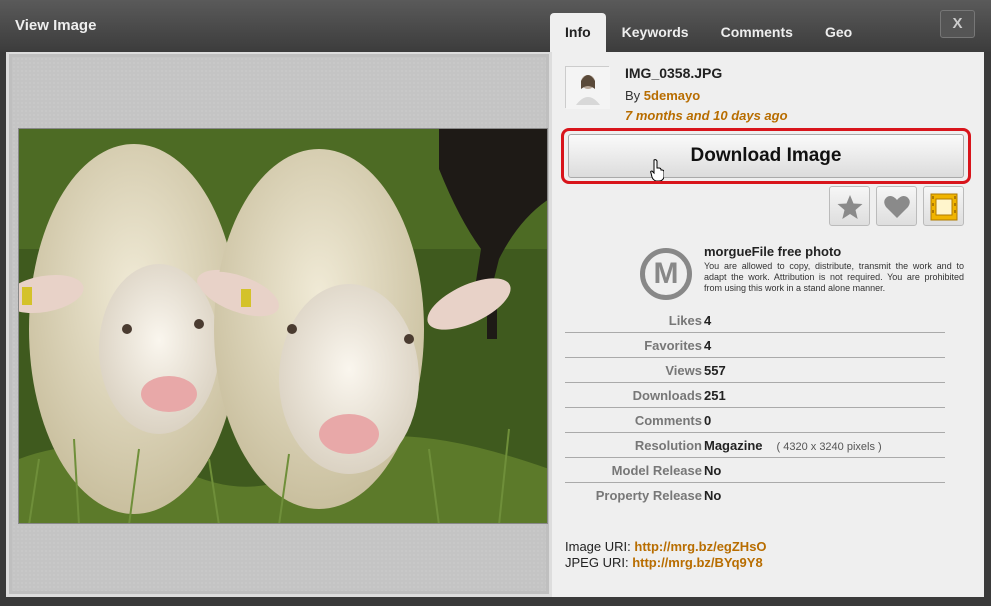 This screenshot has width=991, height=606. What do you see at coordinates (668, 420) in the screenshot?
I see `stat-label: Comments` at bounding box center [668, 420].